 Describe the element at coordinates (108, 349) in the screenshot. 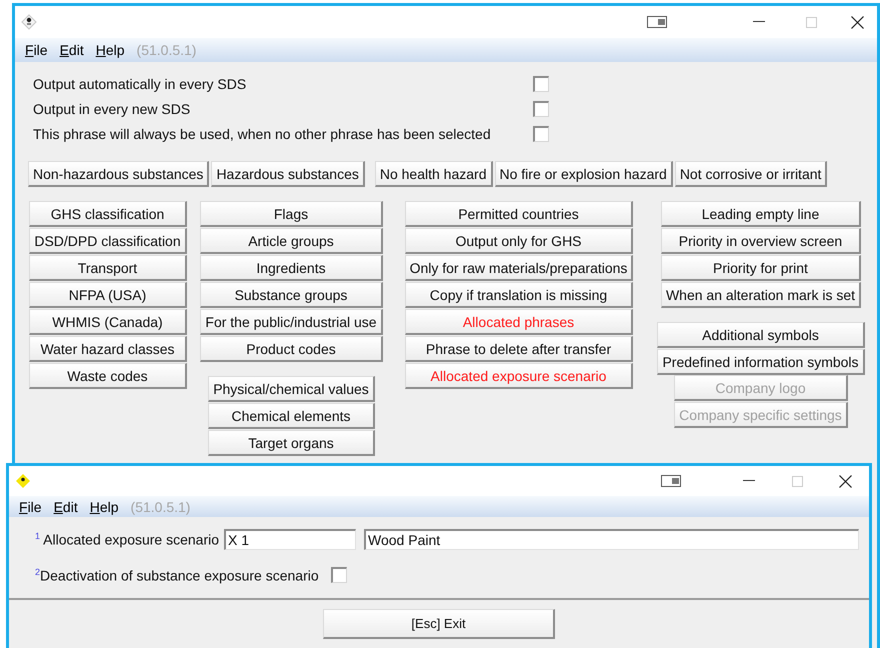

I see `feature-button: Water hazard classes` at that location.